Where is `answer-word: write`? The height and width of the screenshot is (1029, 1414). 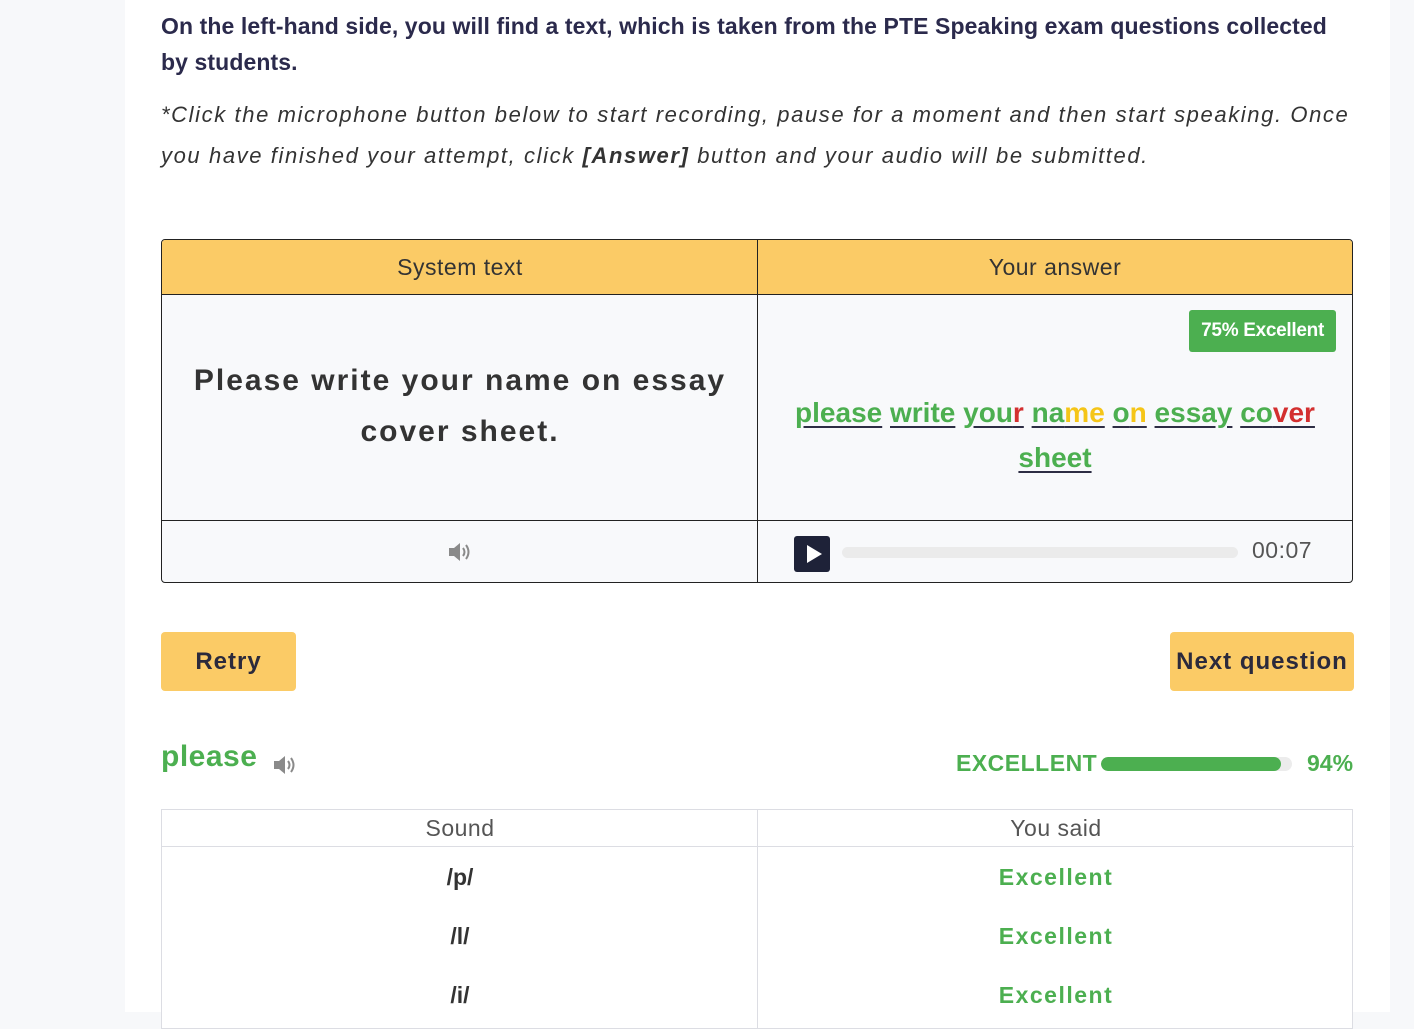 answer-word: write is located at coordinates (922, 412).